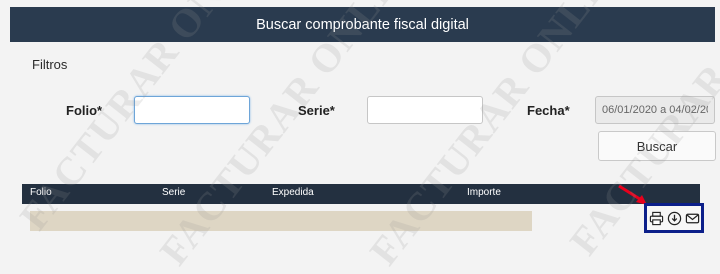 The height and width of the screenshot is (274, 720). Describe the element at coordinates (84, 110) in the screenshot. I see `folio-label: Folio*` at that location.